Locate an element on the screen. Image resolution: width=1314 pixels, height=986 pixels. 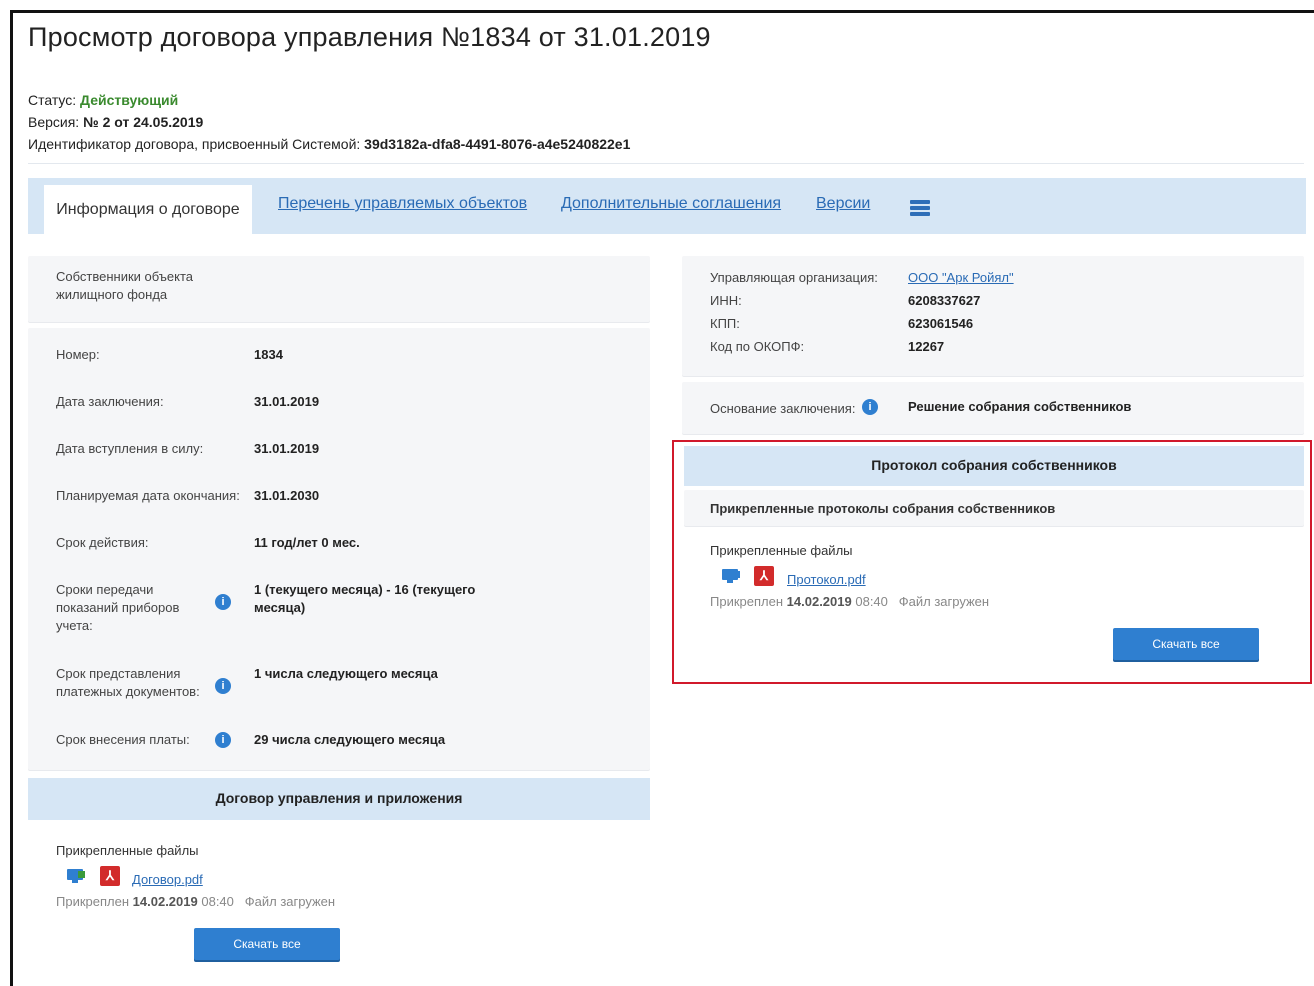
divider is located at coordinates (666, 163).